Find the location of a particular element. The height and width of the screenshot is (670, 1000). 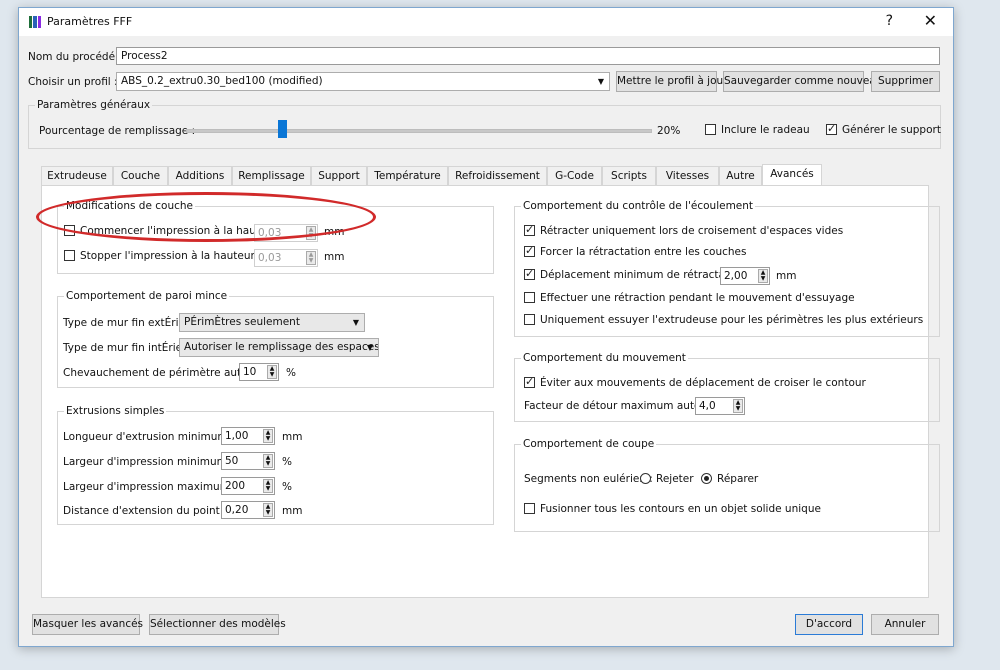

support-checkbox is located at coordinates (831, 128).